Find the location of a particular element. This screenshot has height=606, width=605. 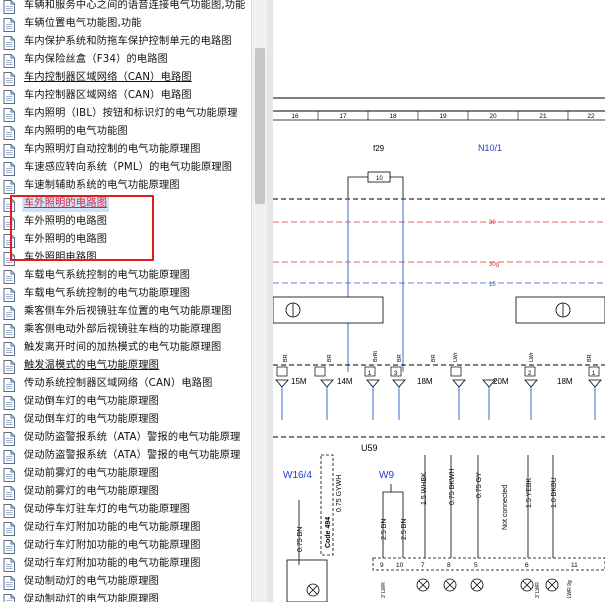

tree-item: 触发离开时间的加热模式的电气功能原理图 is located at coordinates (125, 348).